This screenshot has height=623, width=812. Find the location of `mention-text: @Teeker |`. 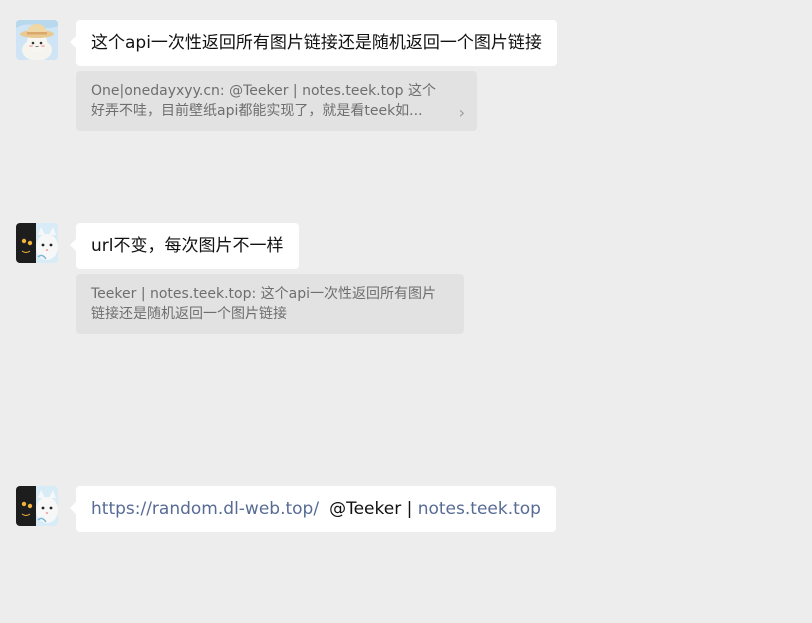

mention-text: @Teeker | is located at coordinates (373, 509).